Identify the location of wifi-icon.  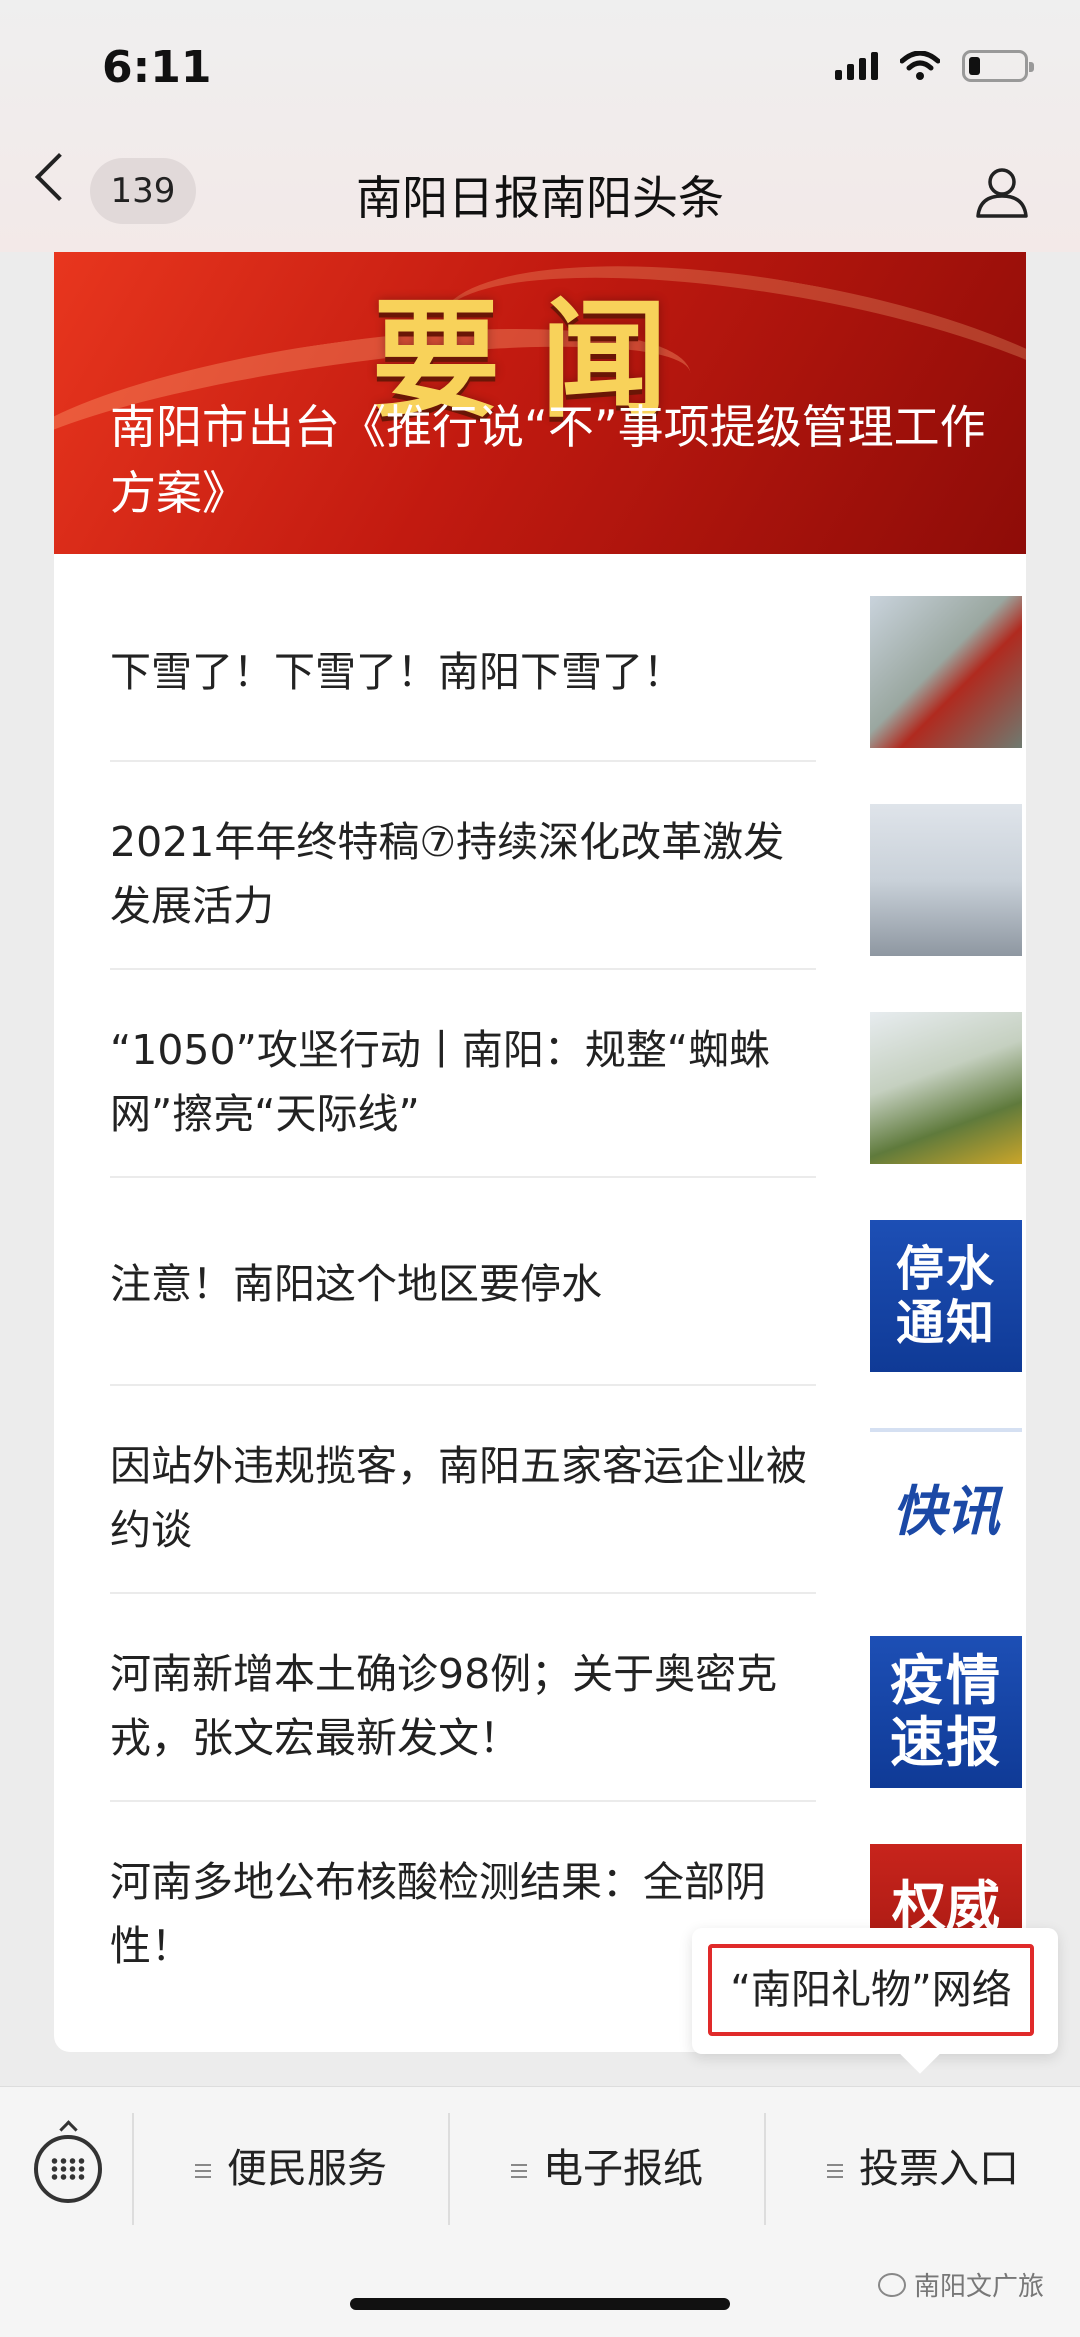
(920, 65).